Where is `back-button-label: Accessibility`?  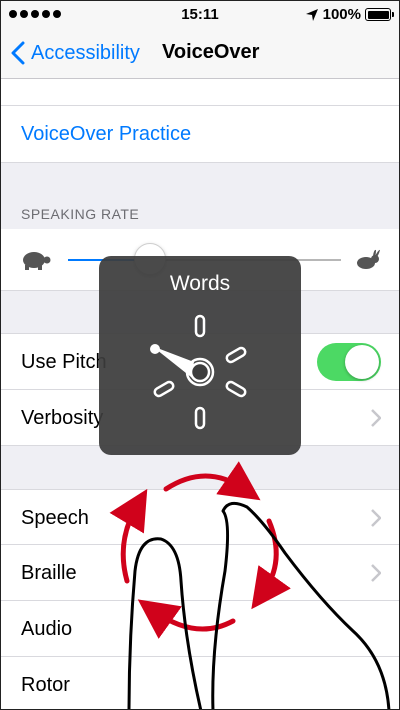
back-button-label: Accessibility is located at coordinates (85, 52).